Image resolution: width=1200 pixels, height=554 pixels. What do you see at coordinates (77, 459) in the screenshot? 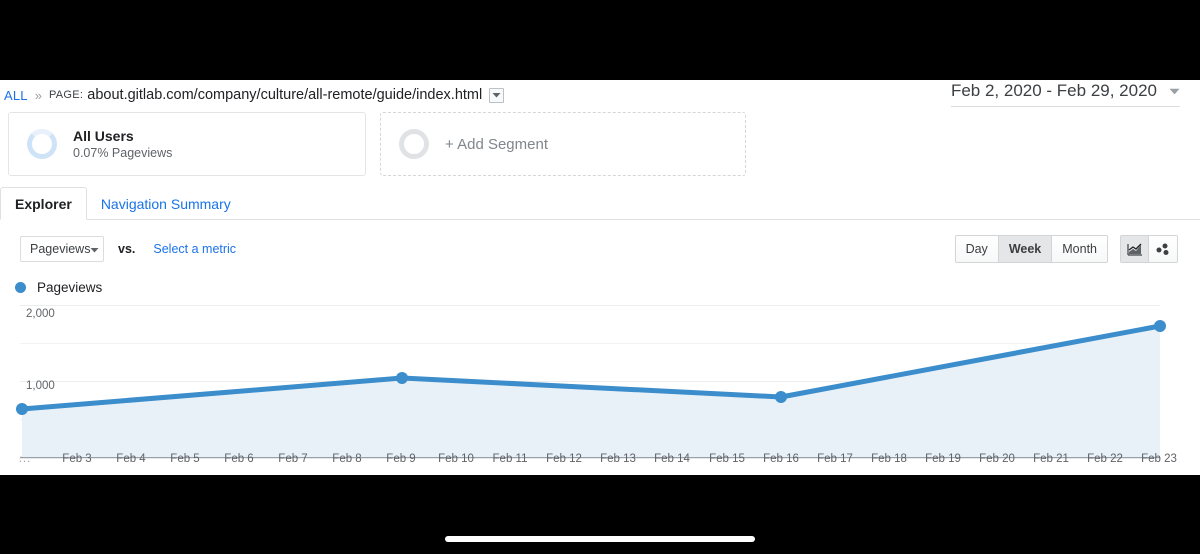
I see `x-tick-label-1: Feb 3` at bounding box center [77, 459].